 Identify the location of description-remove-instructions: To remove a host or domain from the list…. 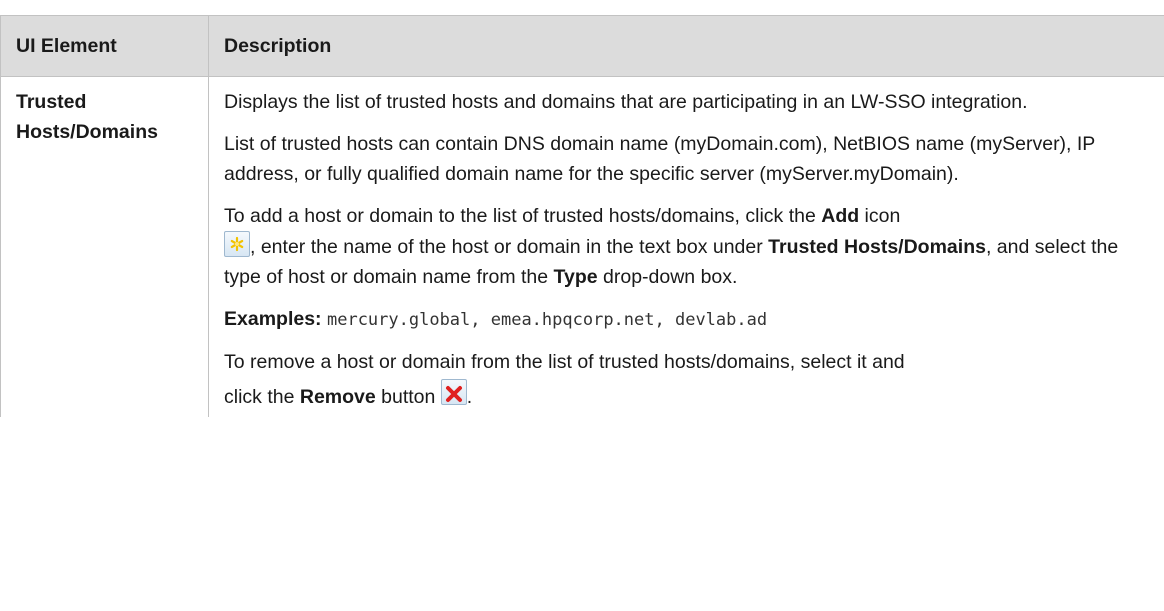
(564, 379).